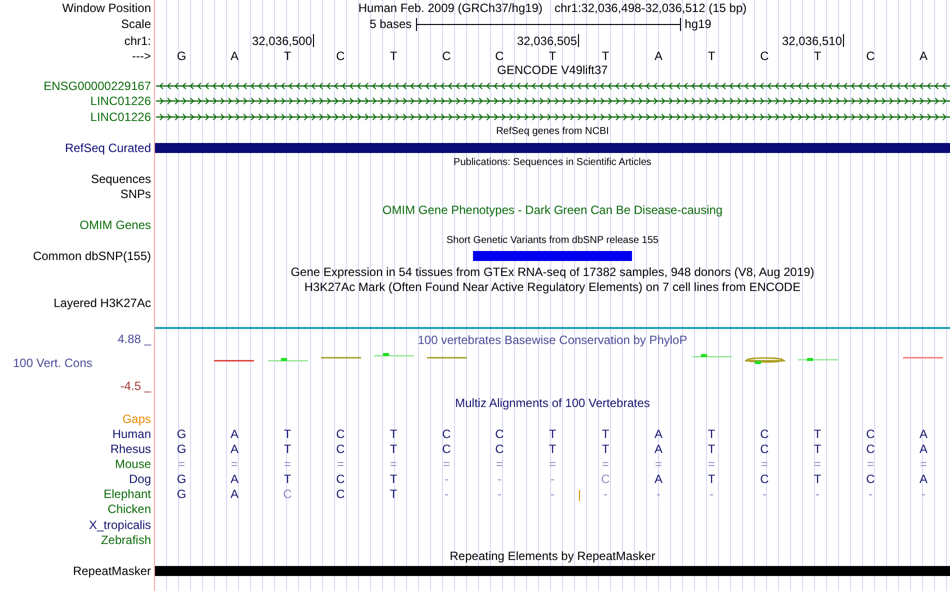  I want to click on coordinate-label: 32,036,505, so click(547, 40).